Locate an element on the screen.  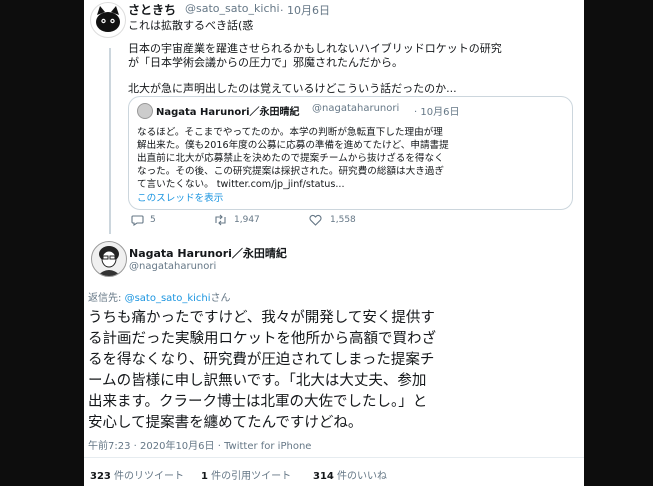
count-label: 件の引用ツイート is located at coordinates (249, 476).